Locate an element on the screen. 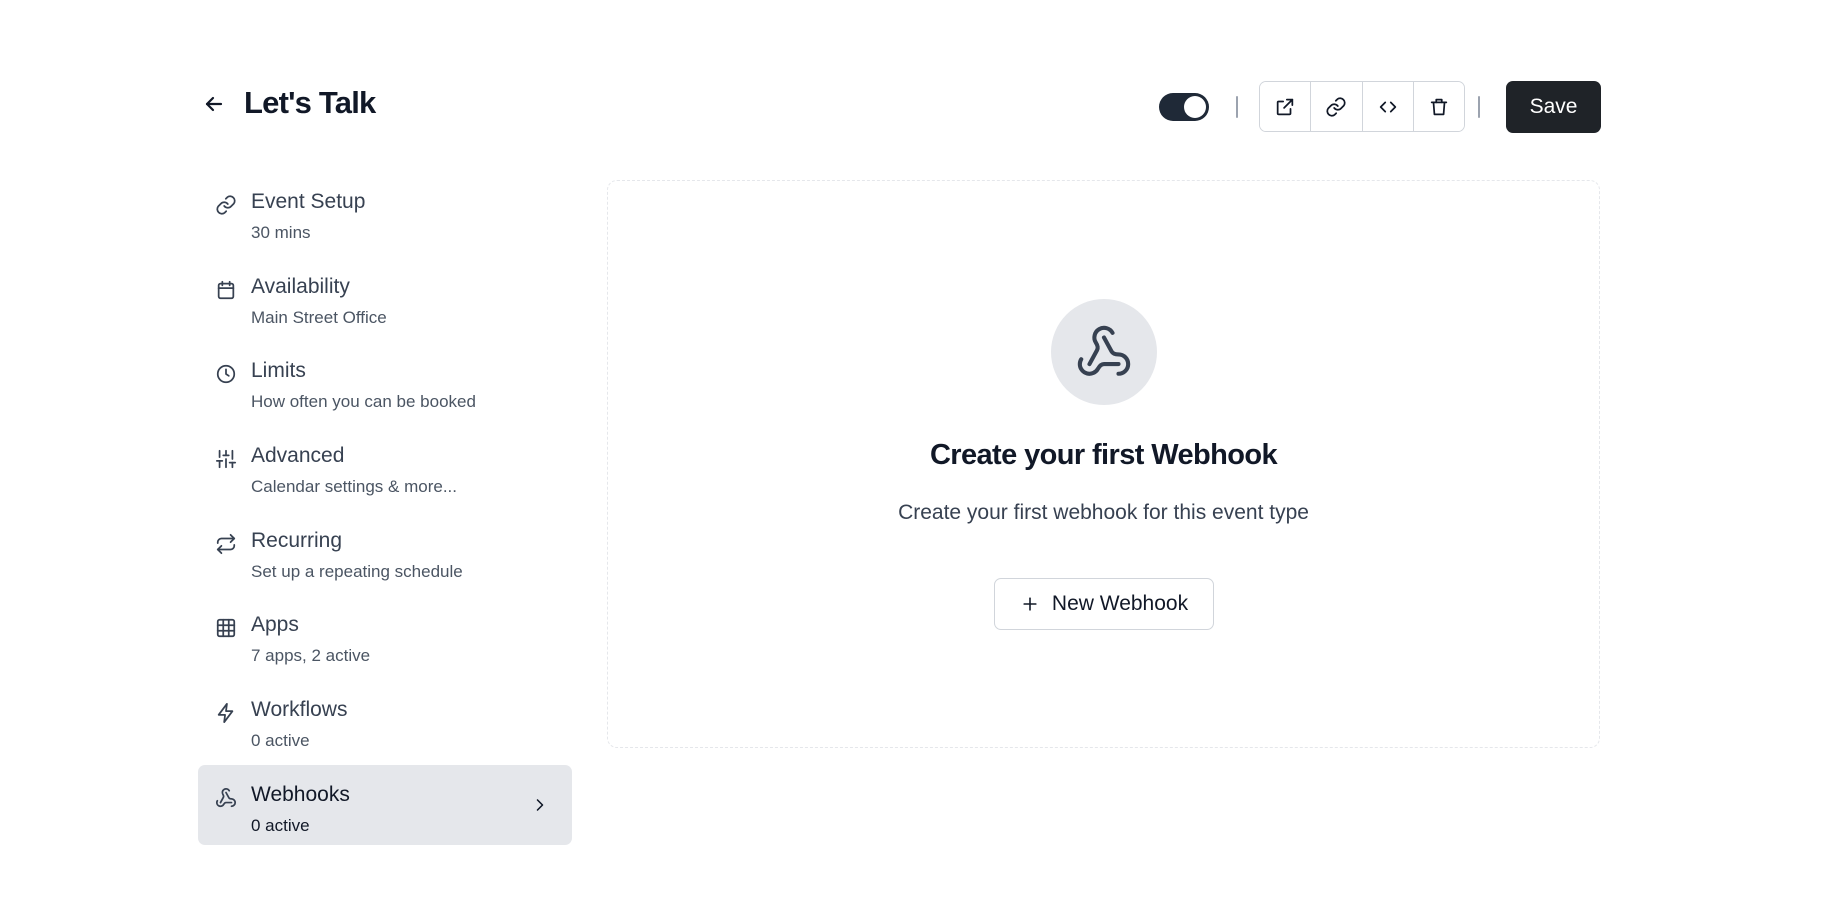 This screenshot has width=1825, height=913. repeat-icon is located at coordinates (226, 543).